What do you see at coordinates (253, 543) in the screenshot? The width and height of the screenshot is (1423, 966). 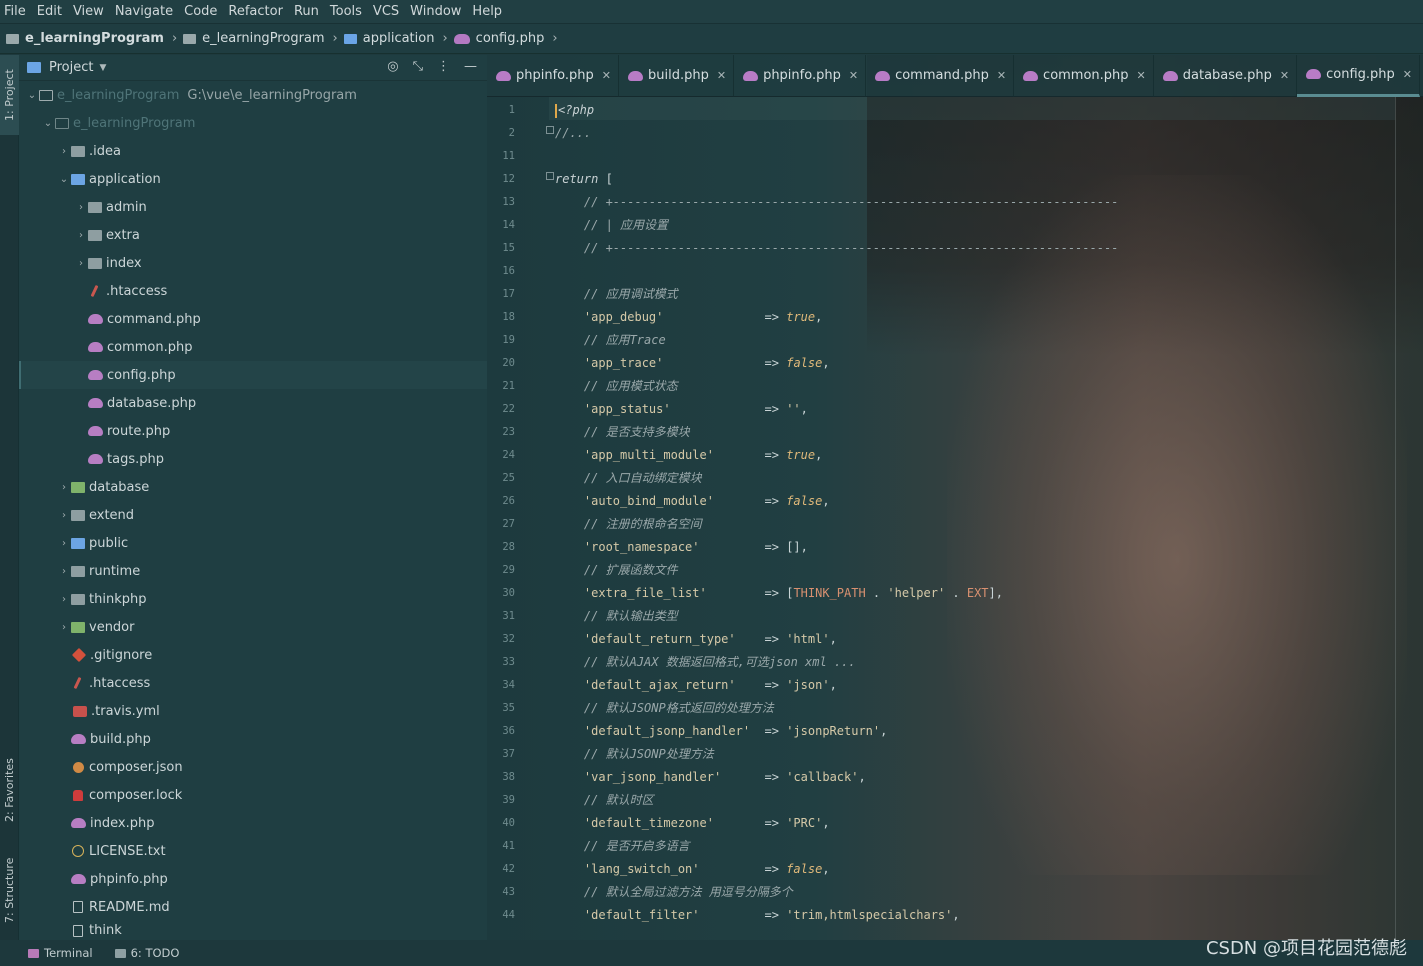 I see `tree-item: › public` at bounding box center [253, 543].